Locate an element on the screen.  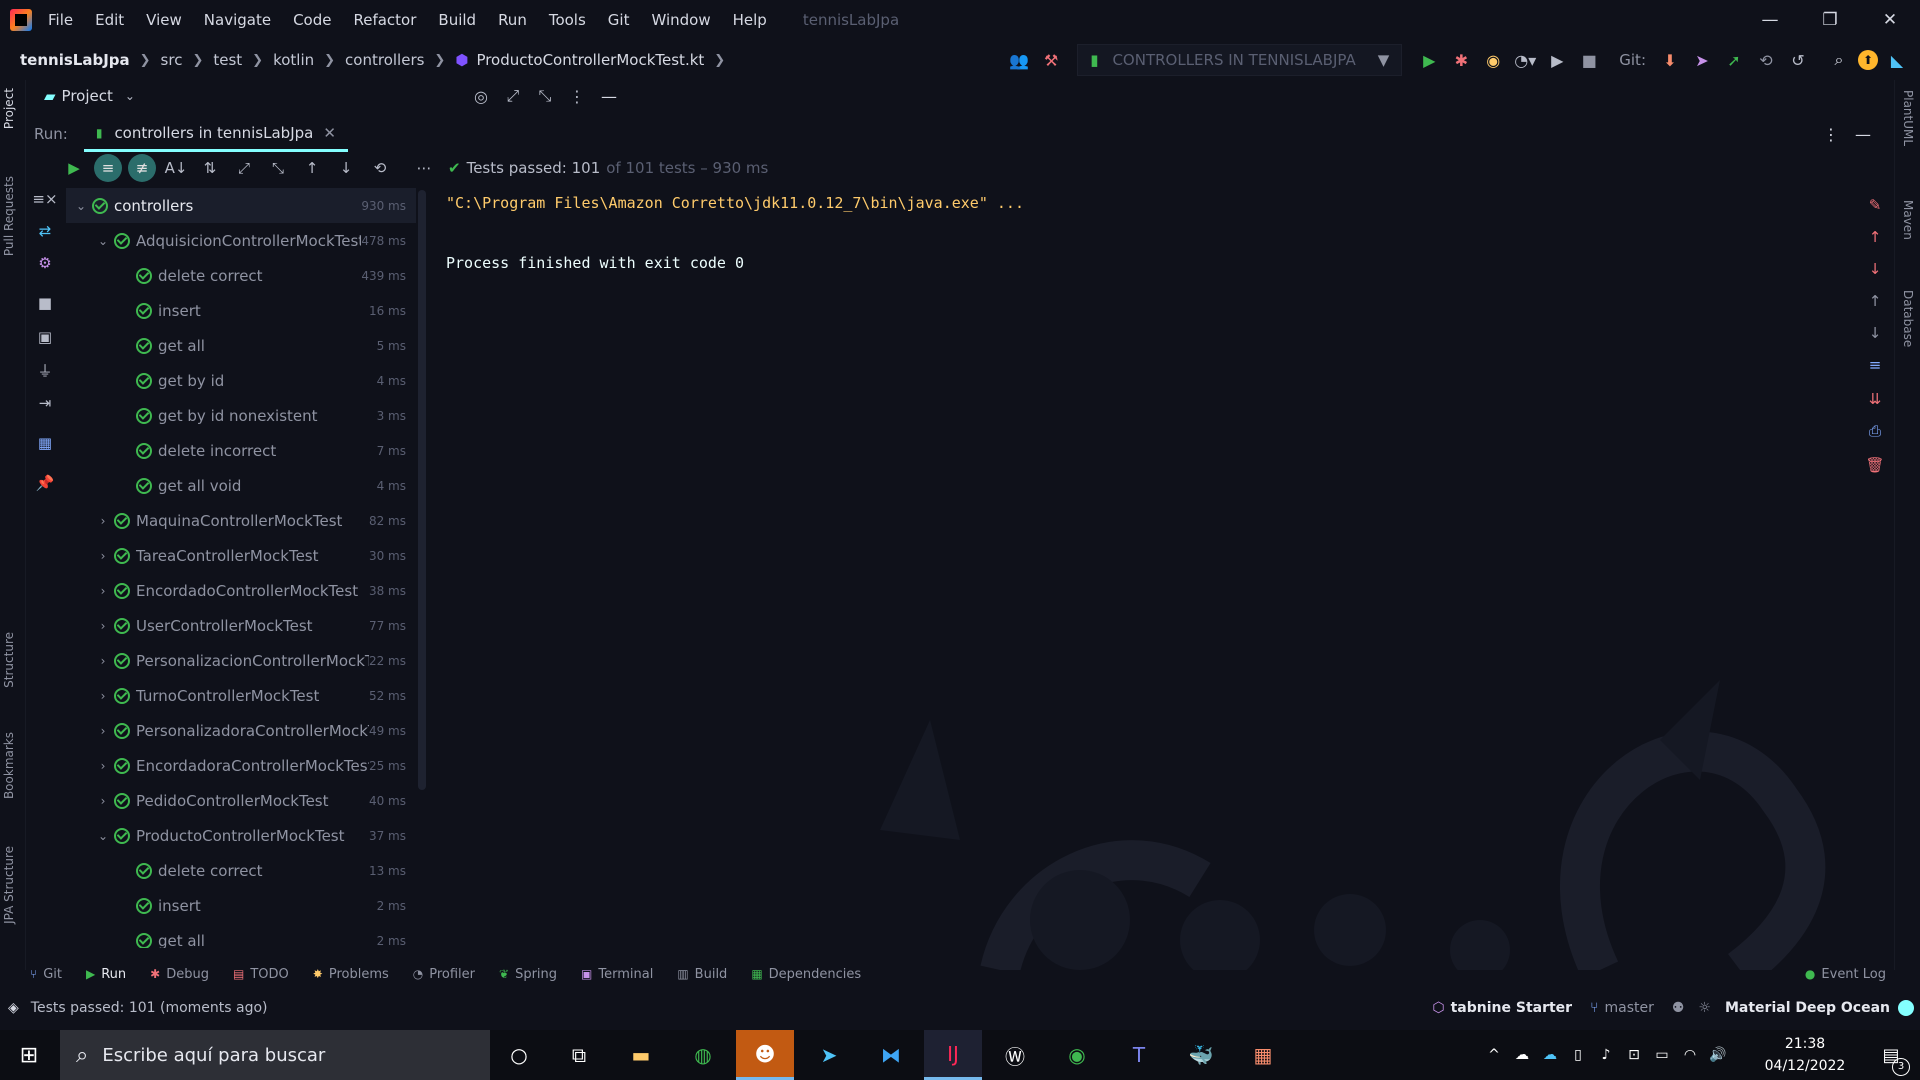
plugin-icon: ◣ is located at coordinates (1897, 60).